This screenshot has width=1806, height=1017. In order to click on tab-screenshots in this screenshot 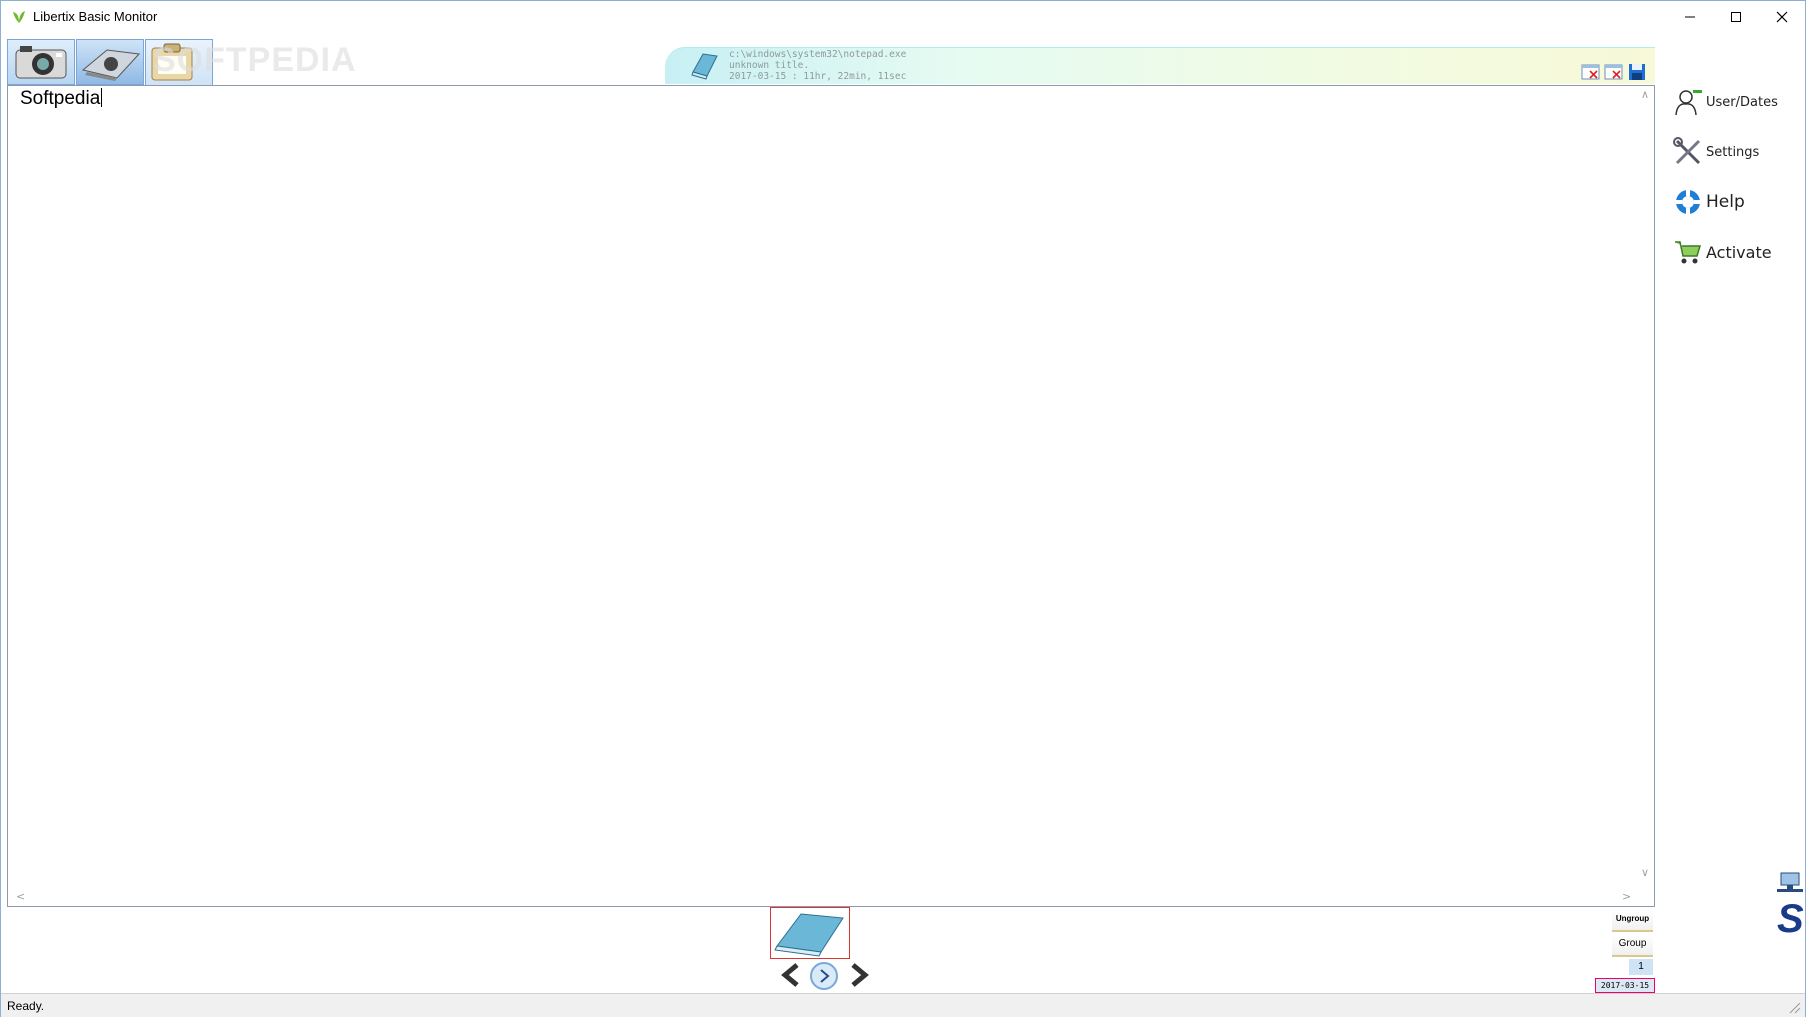, I will do `click(41, 62)`.